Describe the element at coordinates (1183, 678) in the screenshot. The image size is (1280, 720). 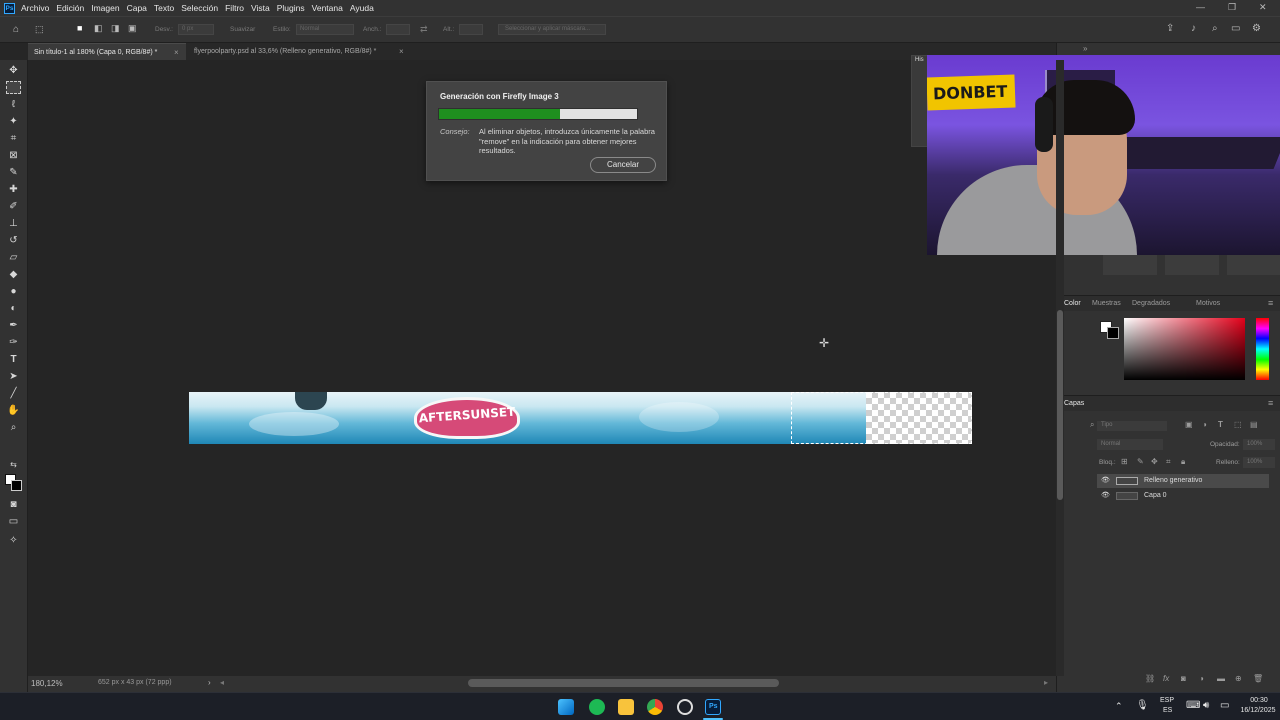
I see `add-mask-icon: ◙` at that location.